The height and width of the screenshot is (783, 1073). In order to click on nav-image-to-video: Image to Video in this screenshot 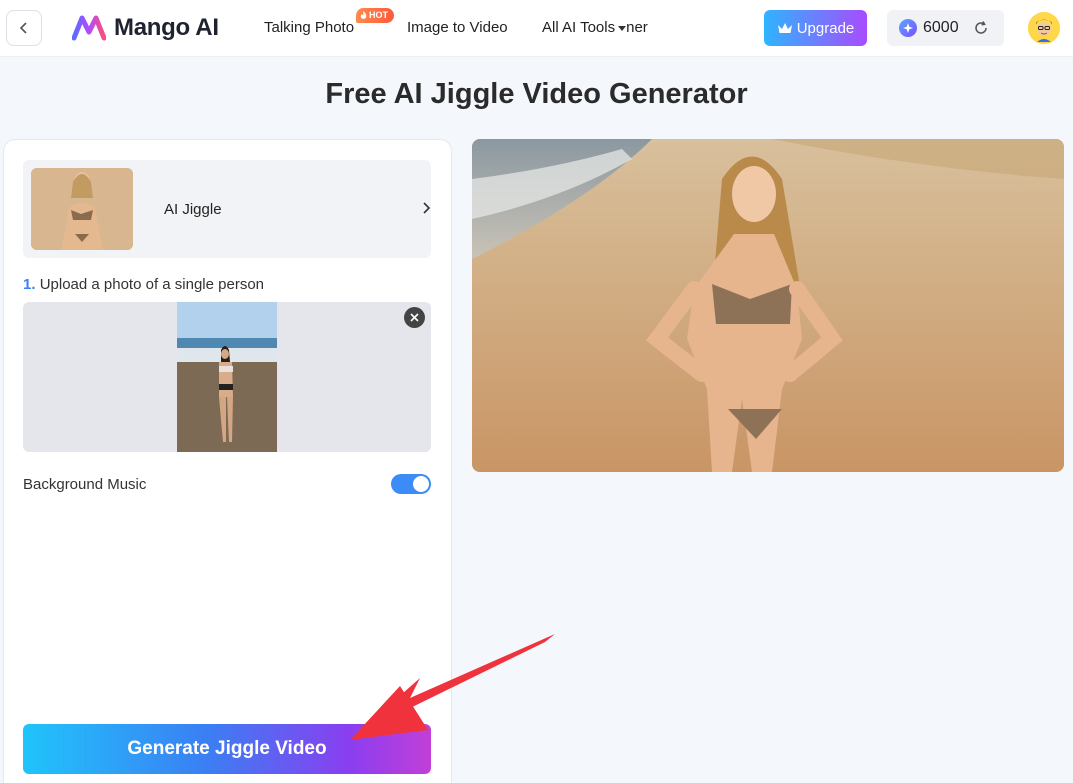, I will do `click(457, 27)`.